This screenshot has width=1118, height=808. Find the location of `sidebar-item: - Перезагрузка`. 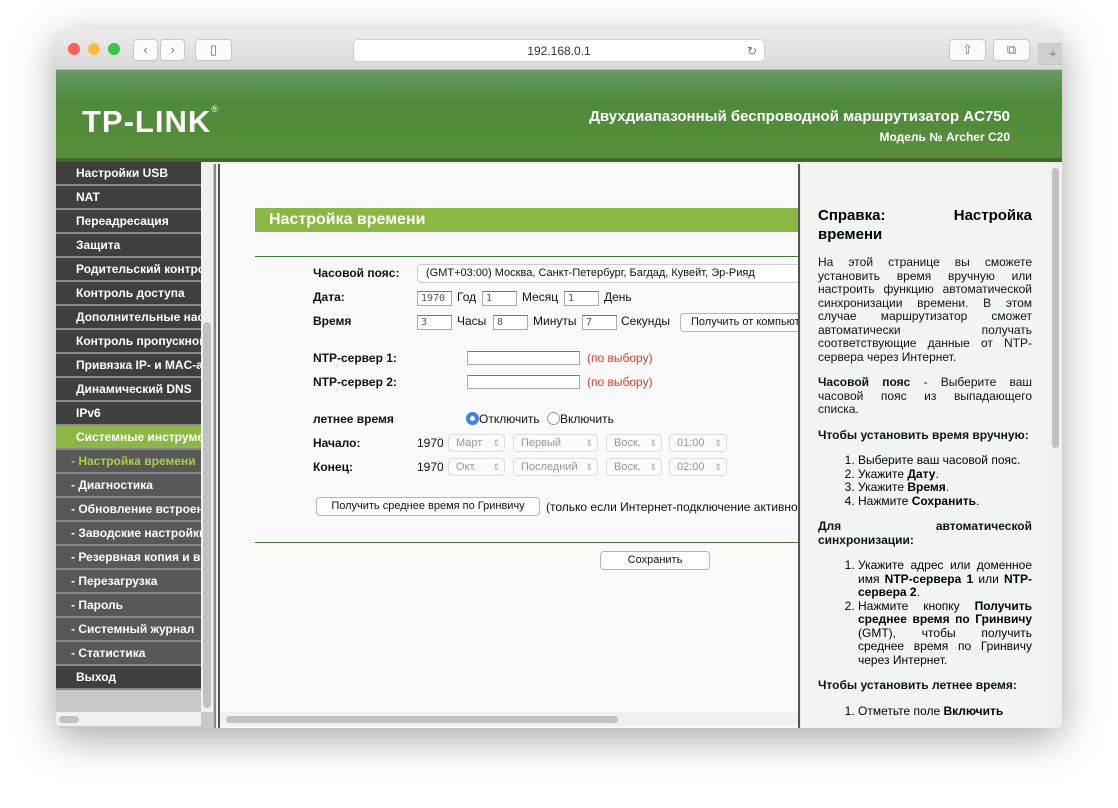

sidebar-item: - Перезагрузка is located at coordinates (128, 582).